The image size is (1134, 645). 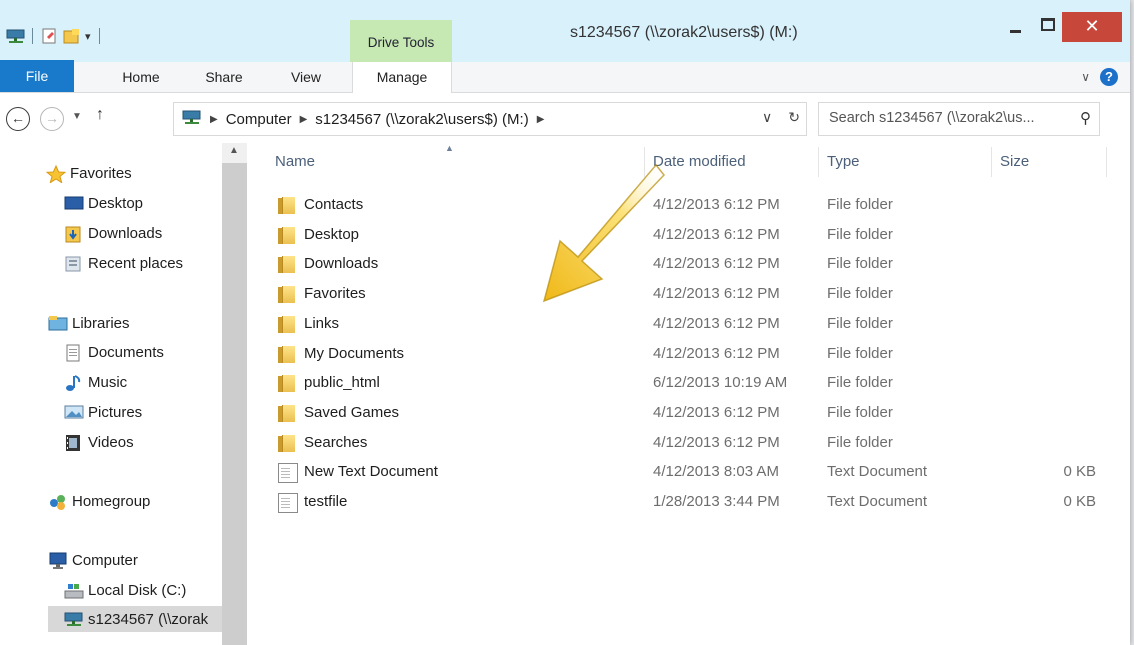 What do you see at coordinates (111, 442) in the screenshot?
I see `nav-item-label: Videos` at bounding box center [111, 442].